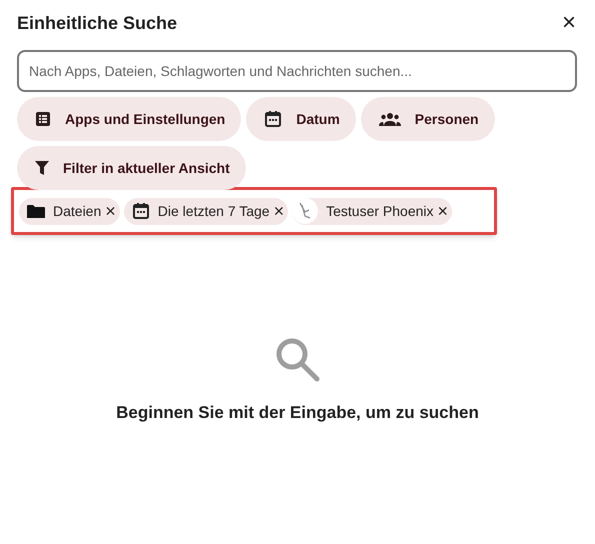 This screenshot has height=544, width=595. I want to click on people-icon, so click(389, 119).